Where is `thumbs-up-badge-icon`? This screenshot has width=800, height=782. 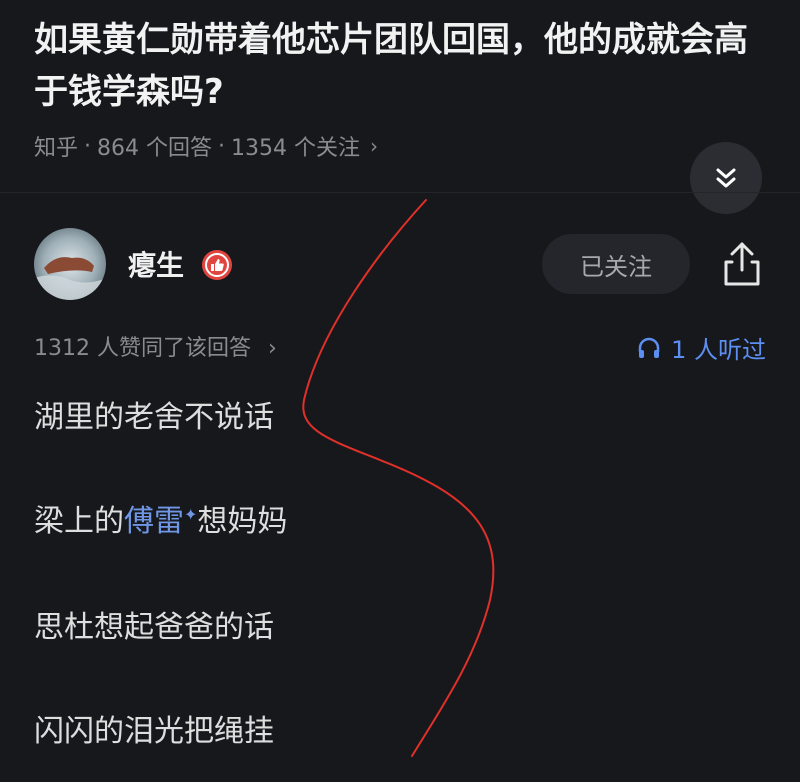 thumbs-up-badge-icon is located at coordinates (217, 265).